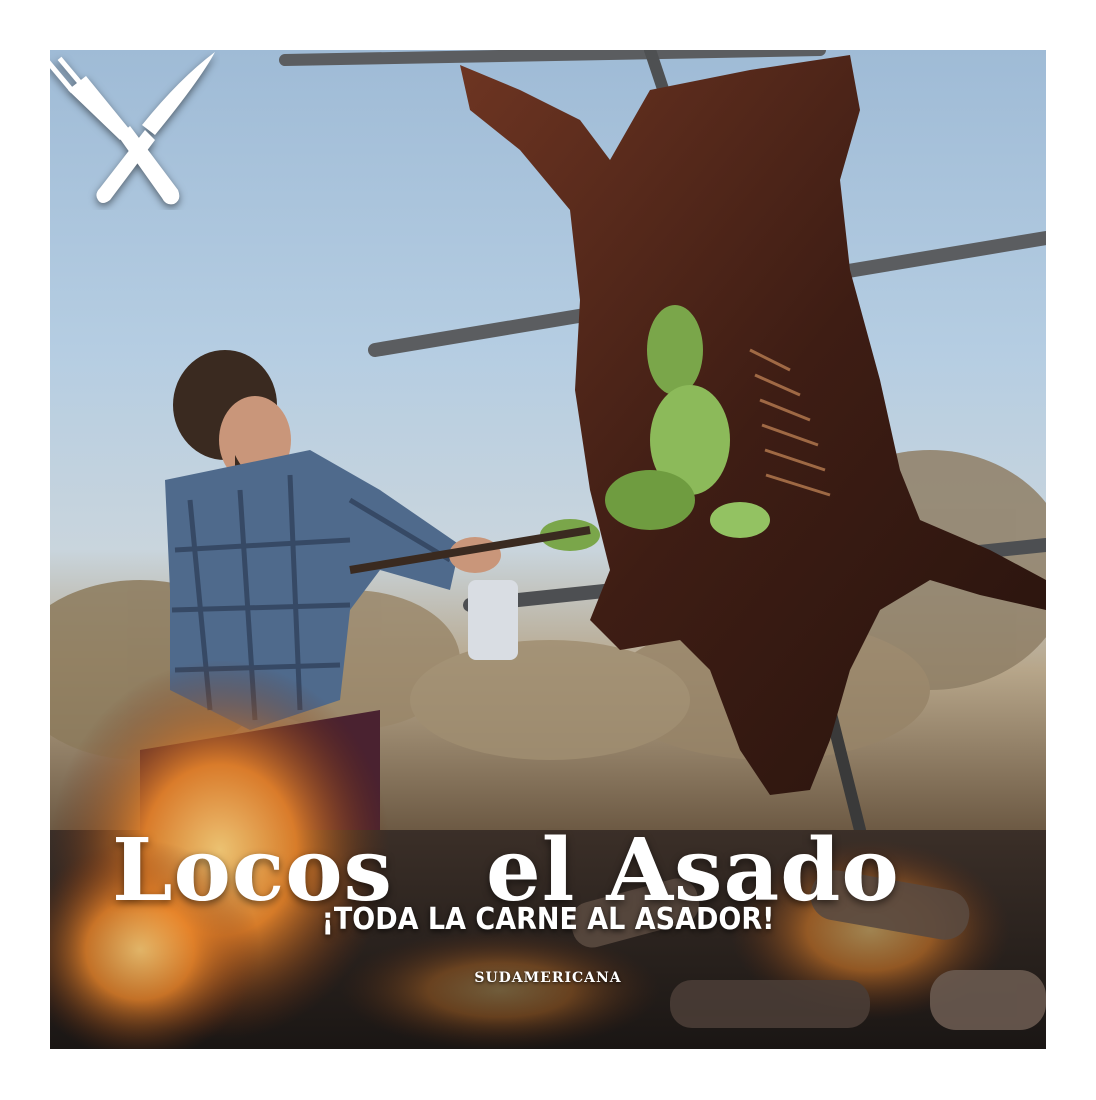 Image resolution: width=1096 pixels, height=1100 pixels. I want to click on publisher-name: SUDAMERICANA, so click(548, 978).